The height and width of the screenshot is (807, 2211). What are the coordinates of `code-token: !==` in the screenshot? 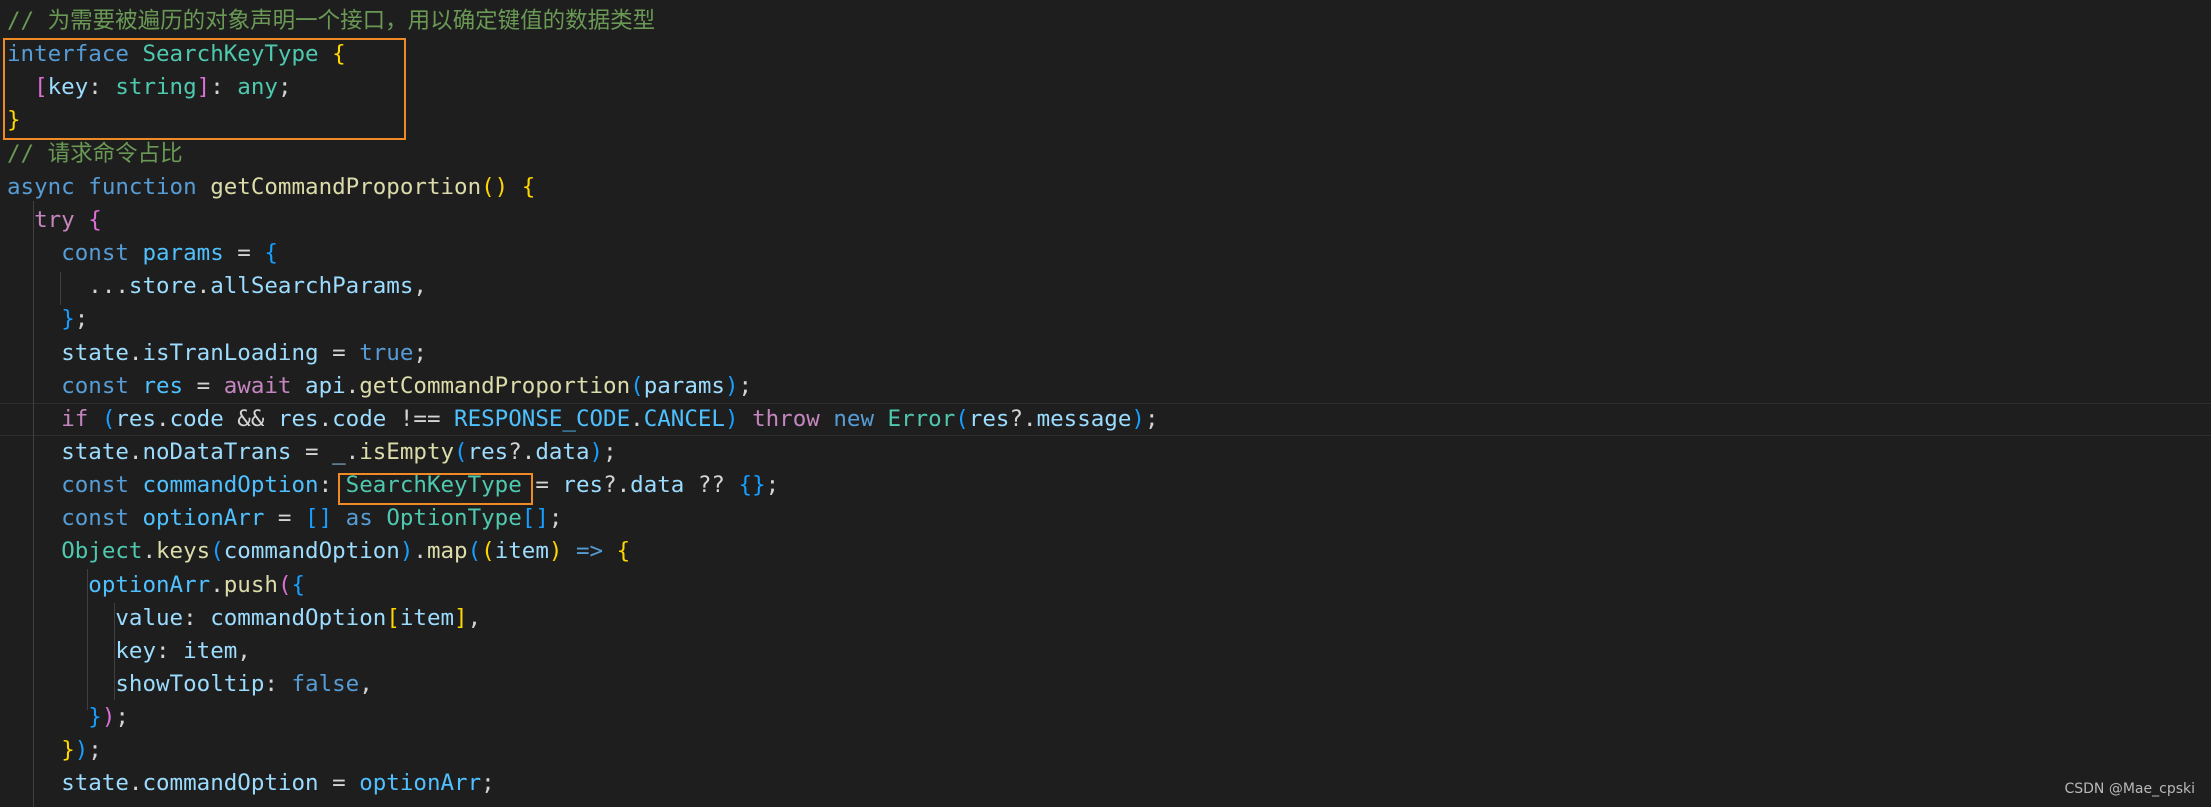 It's located at (420, 418).